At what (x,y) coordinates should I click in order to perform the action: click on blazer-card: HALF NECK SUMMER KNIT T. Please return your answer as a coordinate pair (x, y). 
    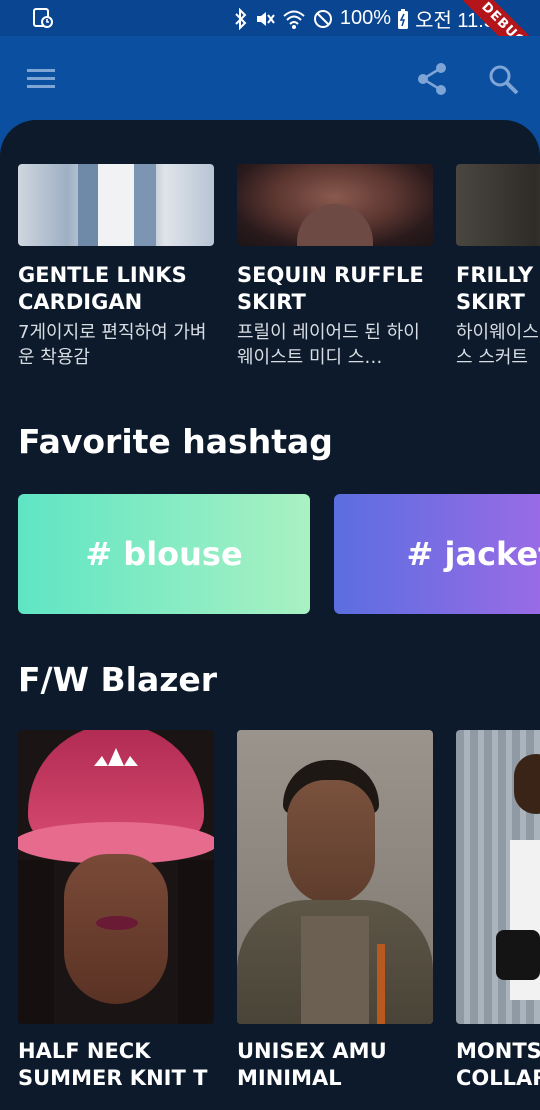
    Looking at the image, I should click on (116, 911).